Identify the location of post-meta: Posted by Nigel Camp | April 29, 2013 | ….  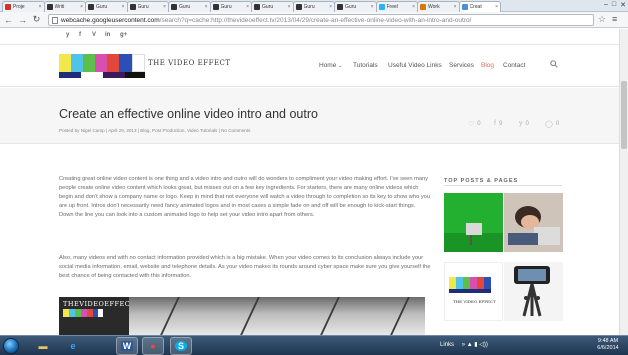
(155, 130).